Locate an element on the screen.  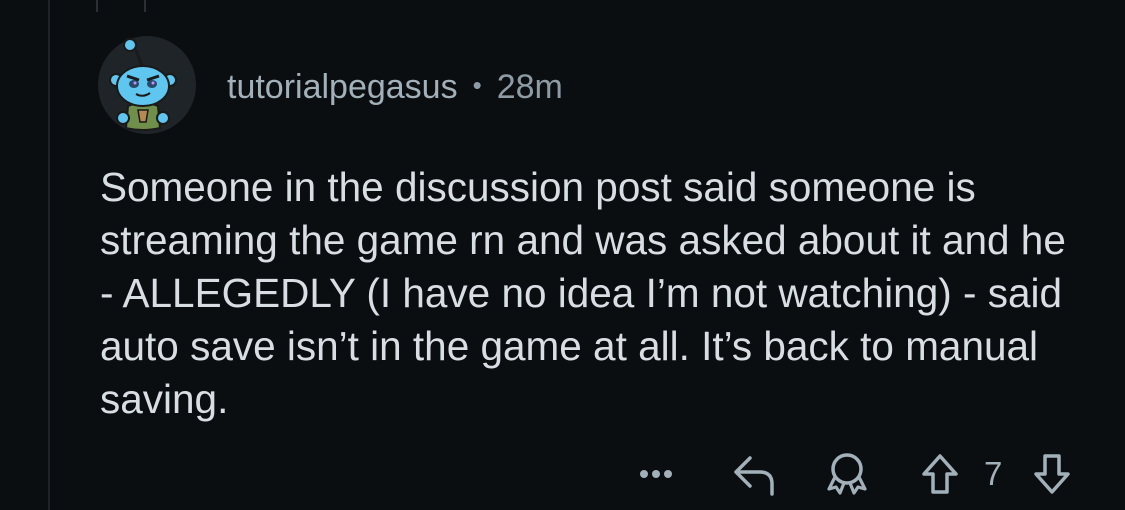
comment-actions: 7 is located at coordinates (562, 474).